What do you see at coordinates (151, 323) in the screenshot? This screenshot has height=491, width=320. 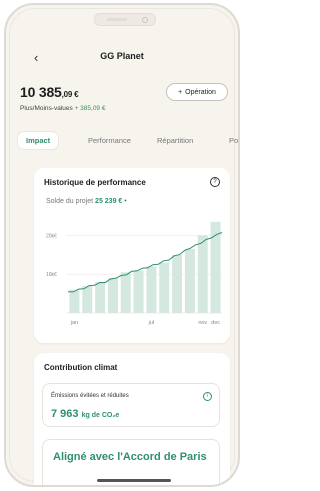 I see `x-tick-label: jul` at bounding box center [151, 323].